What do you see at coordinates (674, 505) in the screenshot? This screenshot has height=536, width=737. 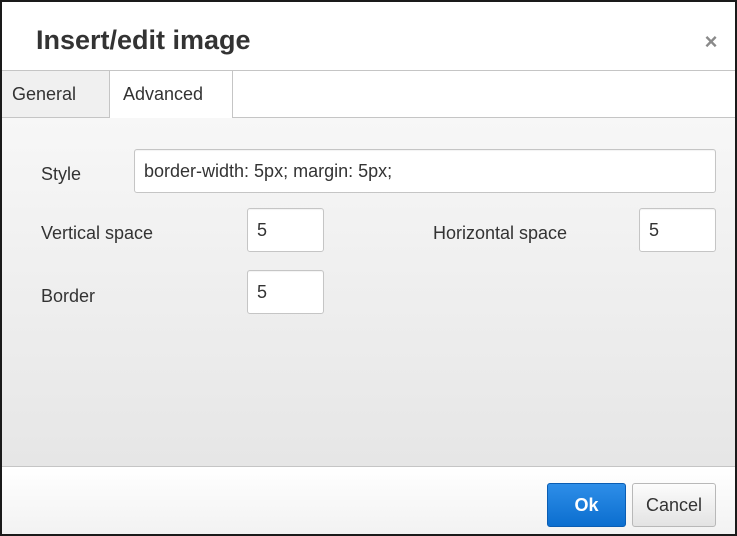 I see `cancel-button: Cancel` at bounding box center [674, 505].